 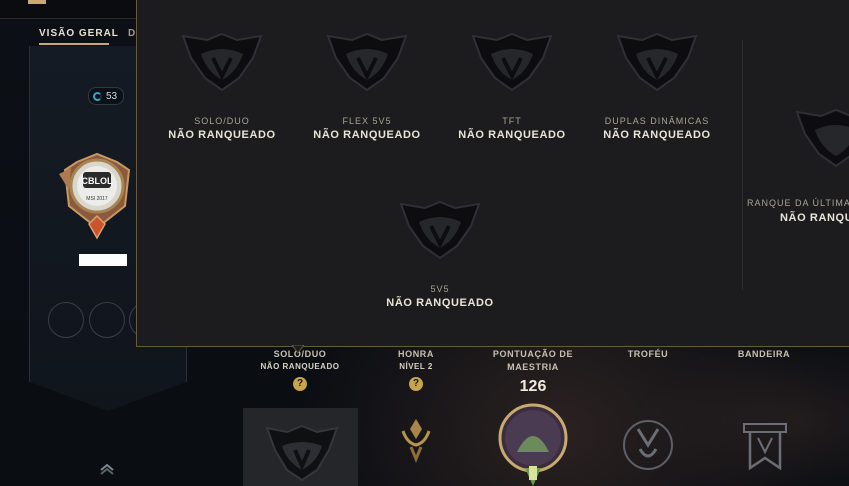 I want to click on stat-honor: HONRA NÍVEL 2 ?, so click(x=416, y=369).